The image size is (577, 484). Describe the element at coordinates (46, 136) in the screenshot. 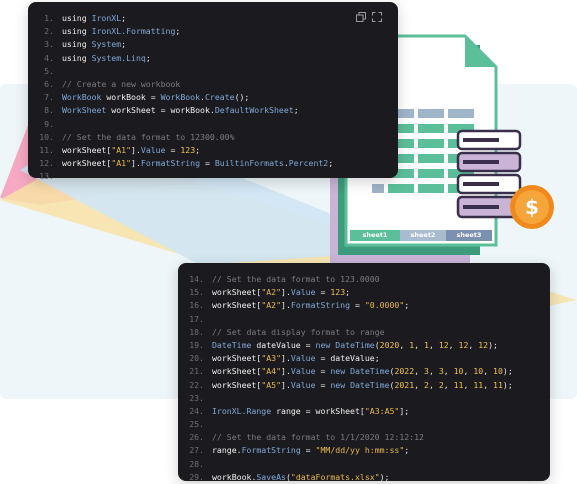

I see `line-number: 10.` at that location.